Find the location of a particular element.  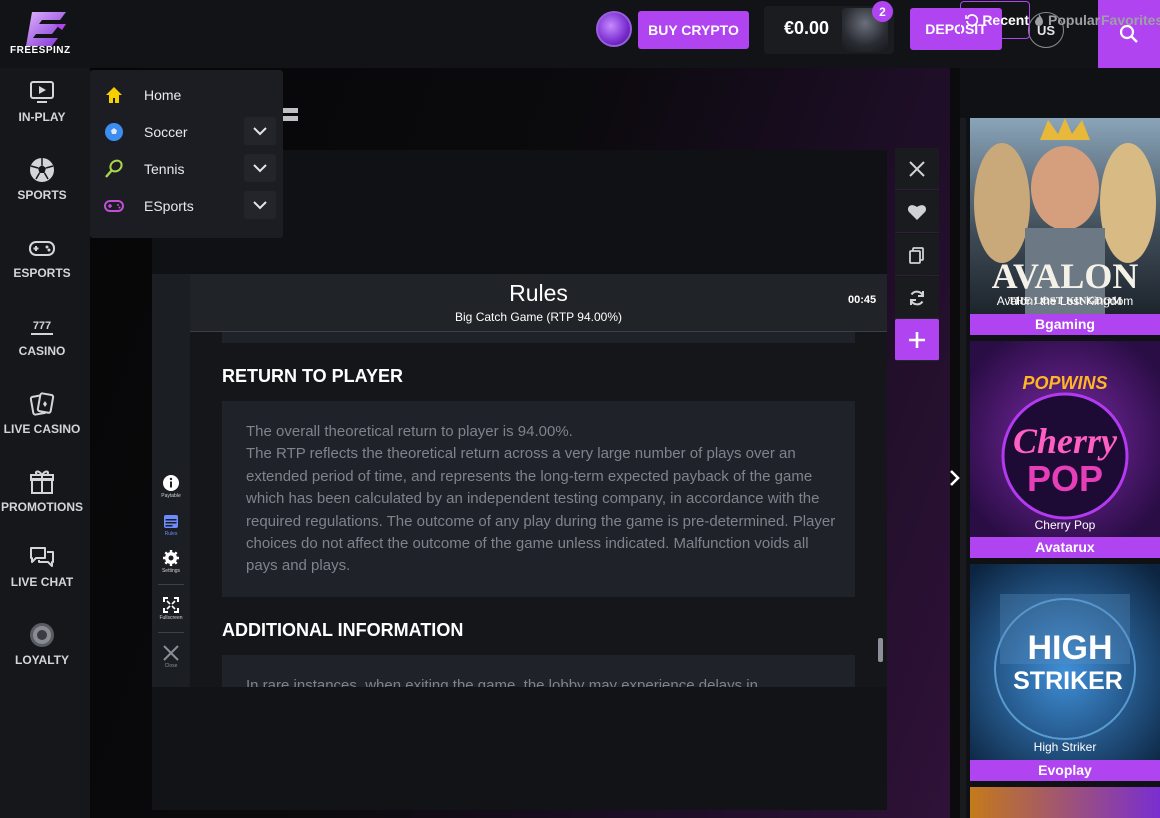

close-icon is located at coordinates (171, 653).